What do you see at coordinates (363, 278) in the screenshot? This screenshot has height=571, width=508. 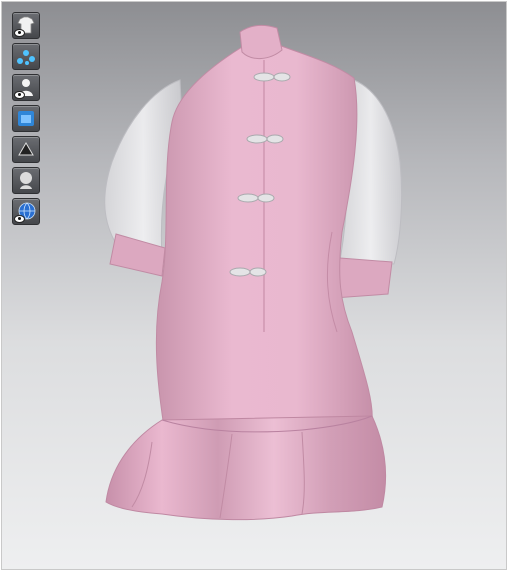 I see `right-cuff` at bounding box center [363, 278].